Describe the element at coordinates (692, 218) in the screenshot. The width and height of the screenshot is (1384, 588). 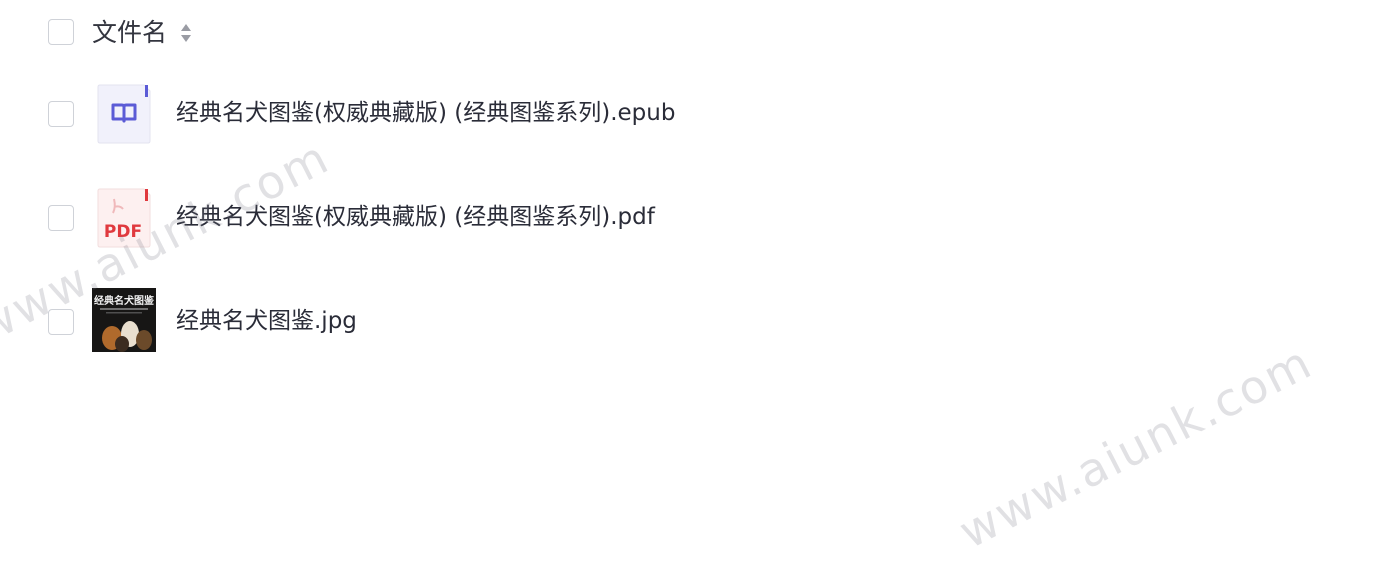
I see `file-row-pdf: PDF 经典名犬图鉴(权威典藏版) (经典图鉴系列).pdf` at that location.